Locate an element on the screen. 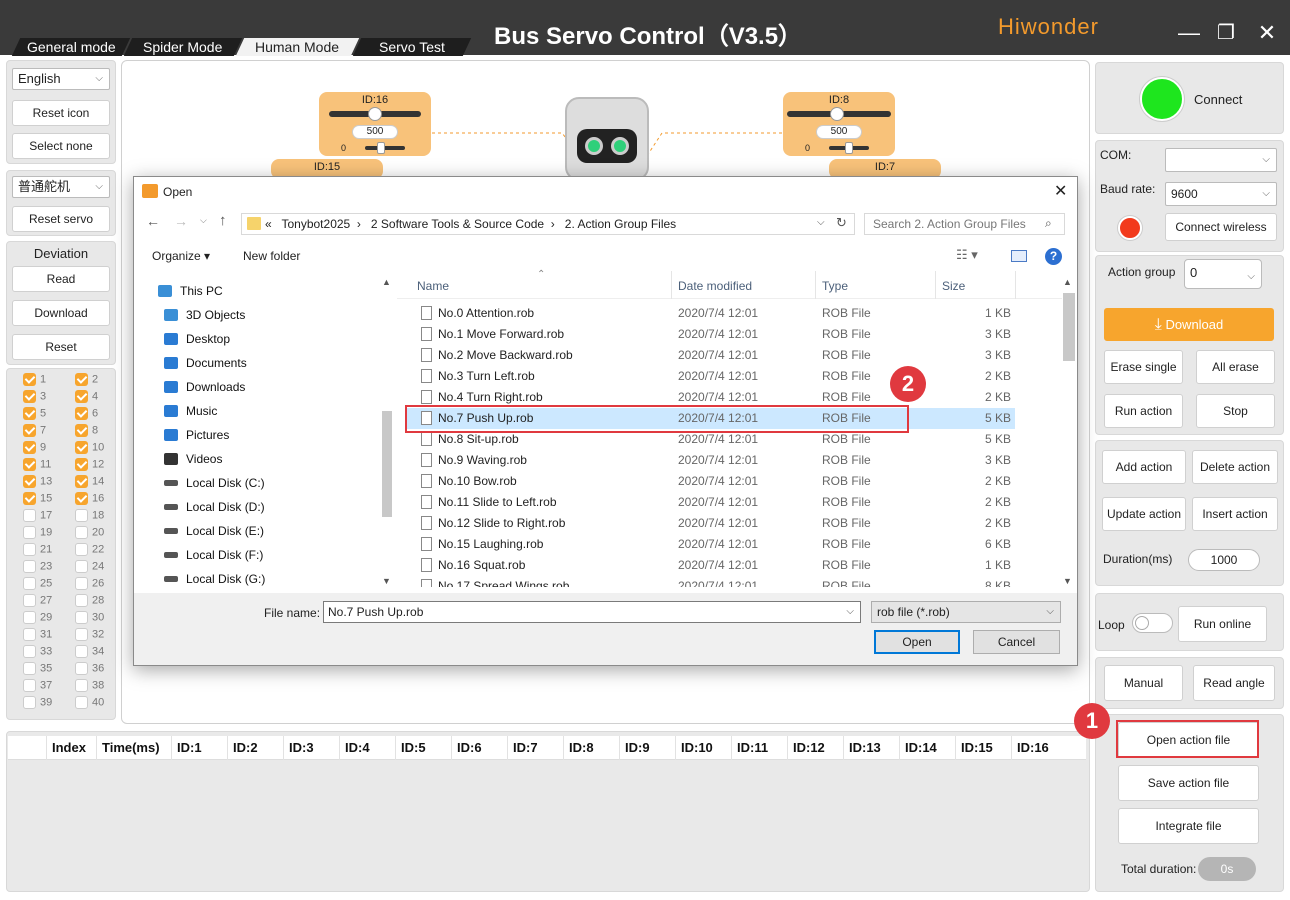 This screenshot has height=900, width=1290. servo-checkbox-1: 1 is located at coordinates (34, 381).